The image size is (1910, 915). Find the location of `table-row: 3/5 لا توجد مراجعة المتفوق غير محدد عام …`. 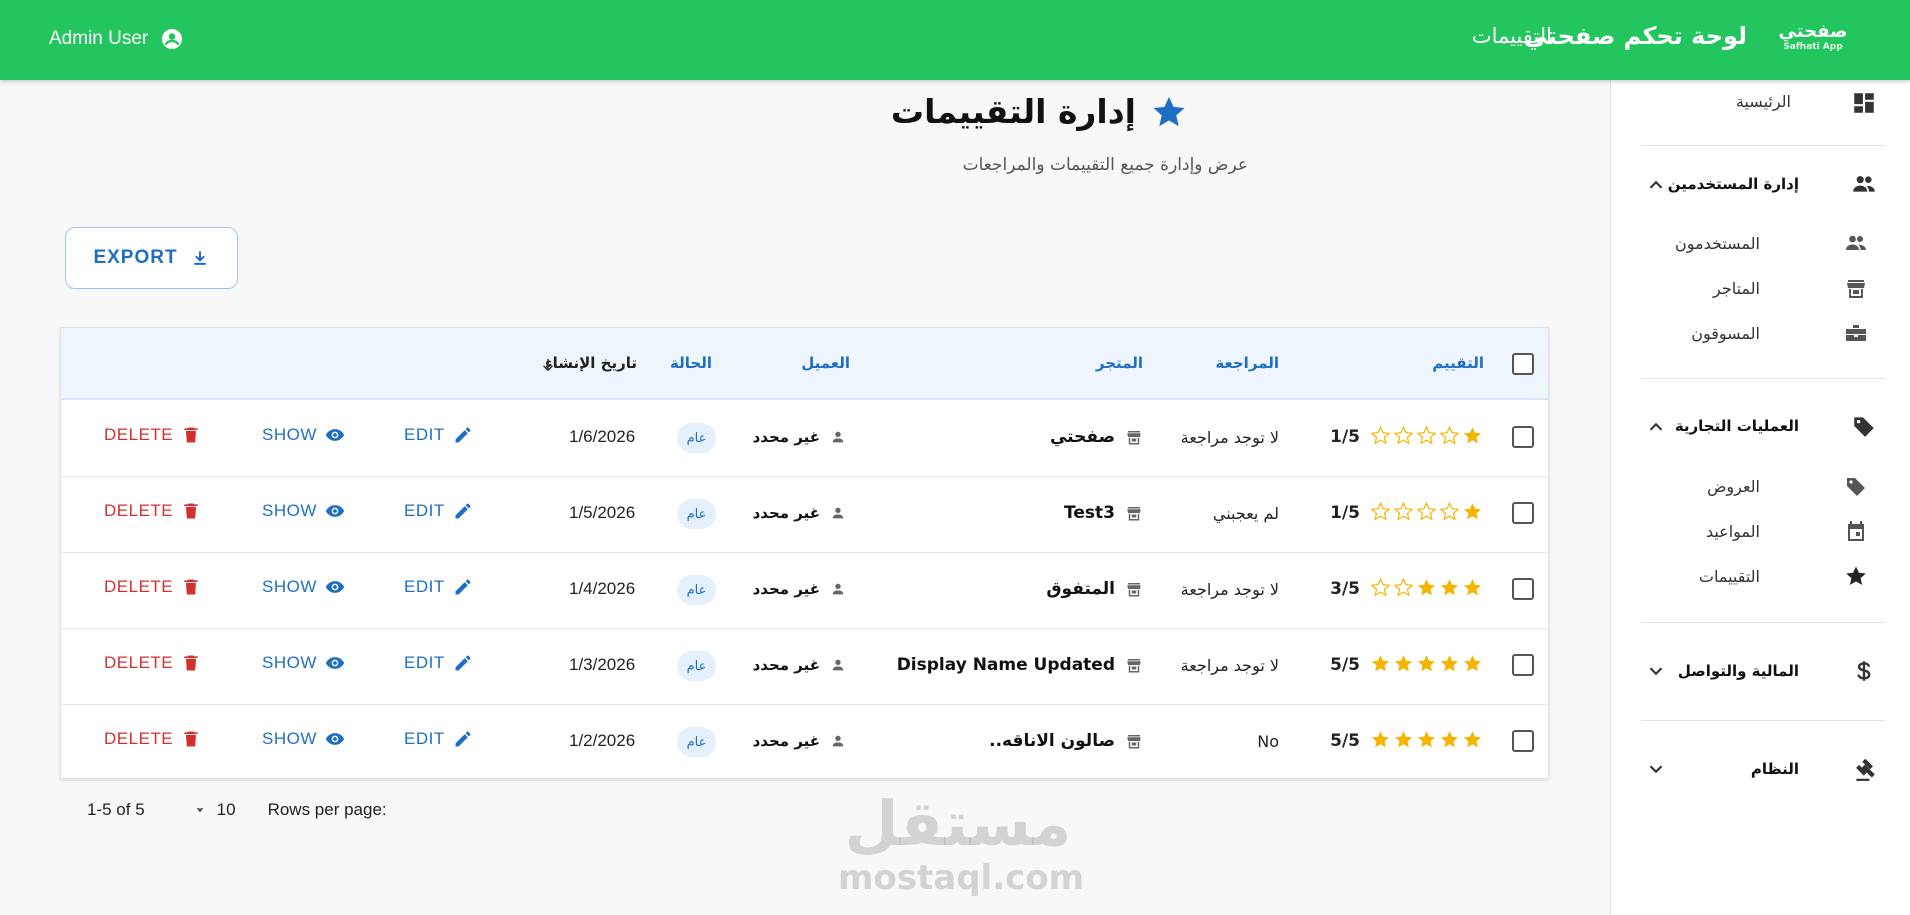

table-row: 3/5 لا توجد مراجعة المتفوق غير محدد عام … is located at coordinates (804, 591).